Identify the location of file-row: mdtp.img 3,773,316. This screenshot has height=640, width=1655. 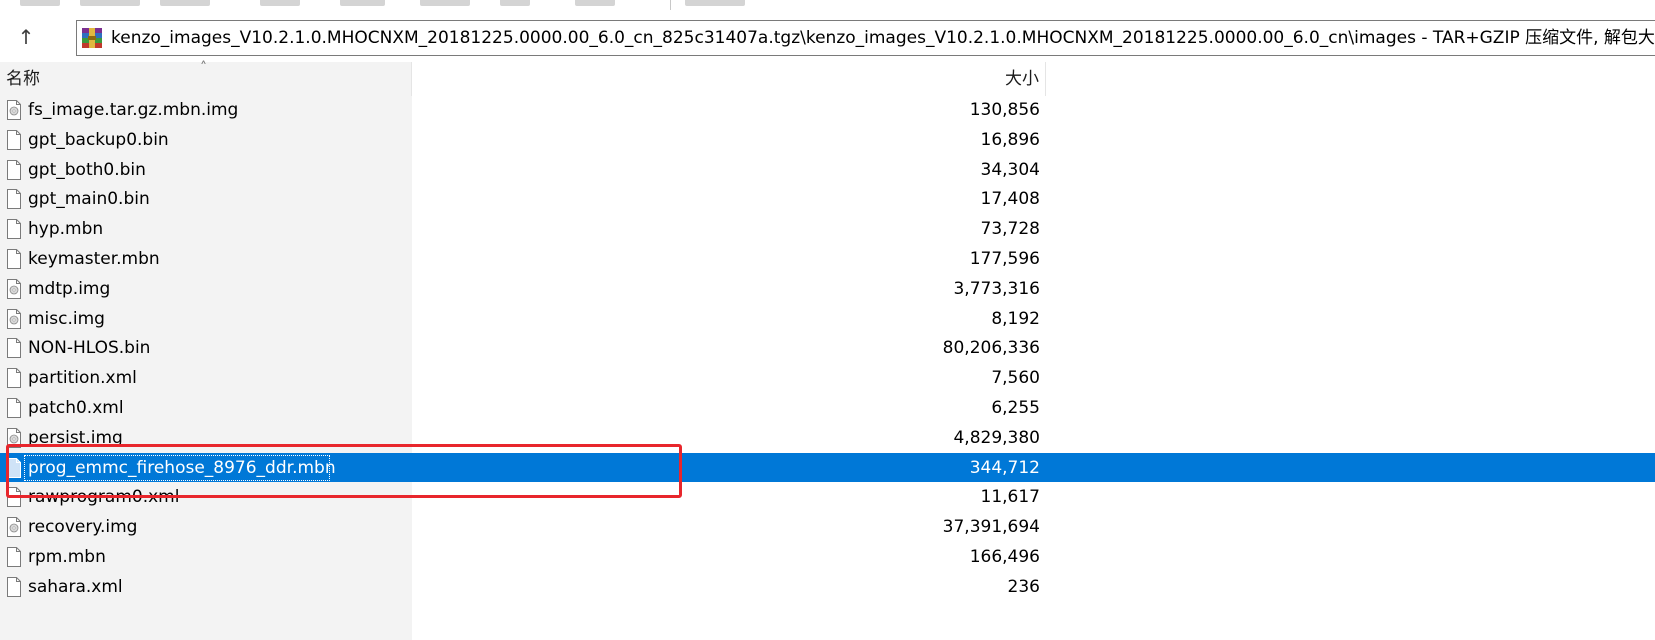
(827, 289).